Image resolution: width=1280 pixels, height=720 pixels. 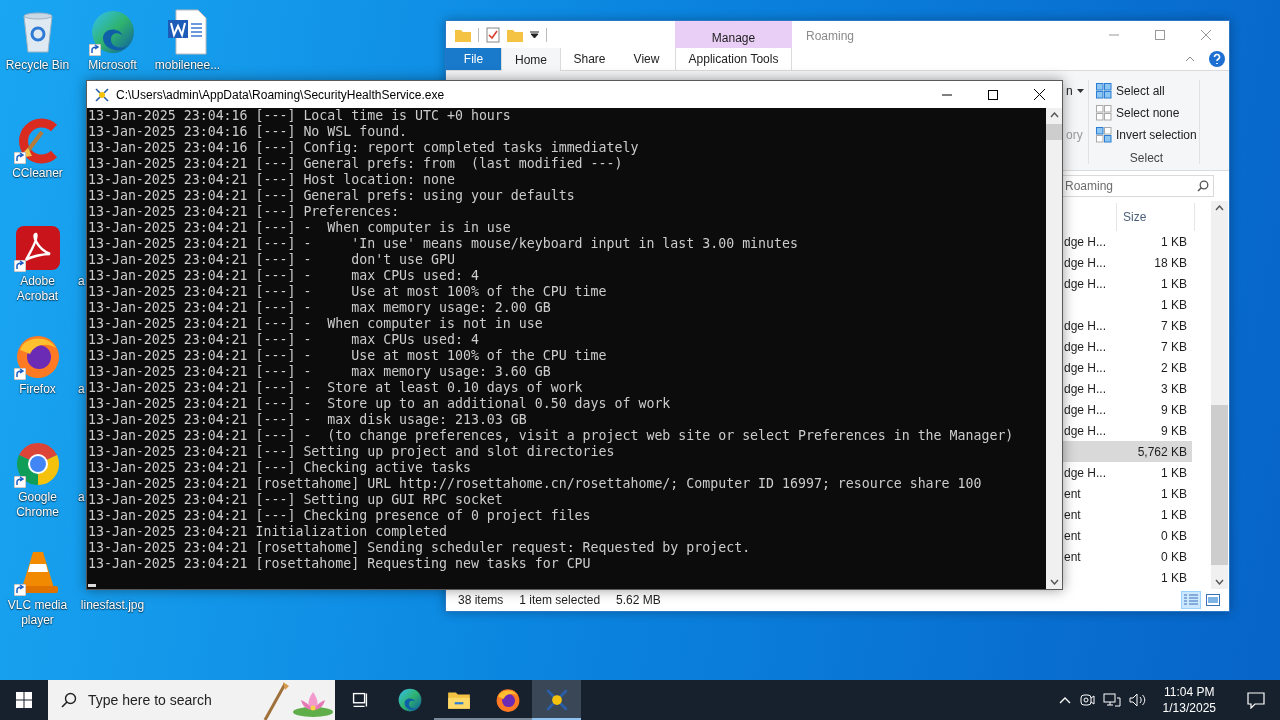 I want to click on file-size: 3 KB, so click(x=1174, y=388).